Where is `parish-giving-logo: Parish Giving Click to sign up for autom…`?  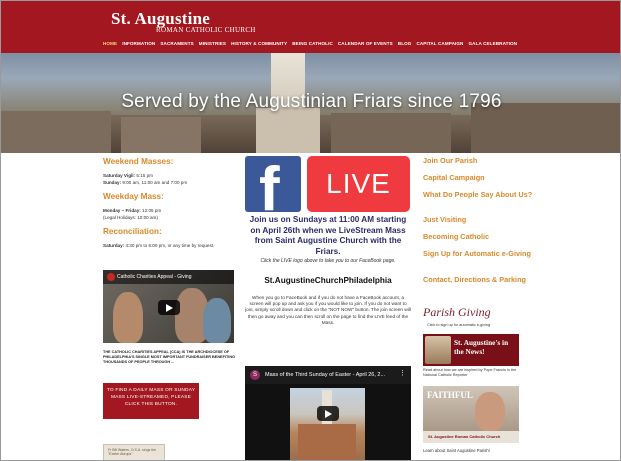 parish-giving-logo: Parish Giving Click to sign up for autom… is located at coordinates (471, 317).